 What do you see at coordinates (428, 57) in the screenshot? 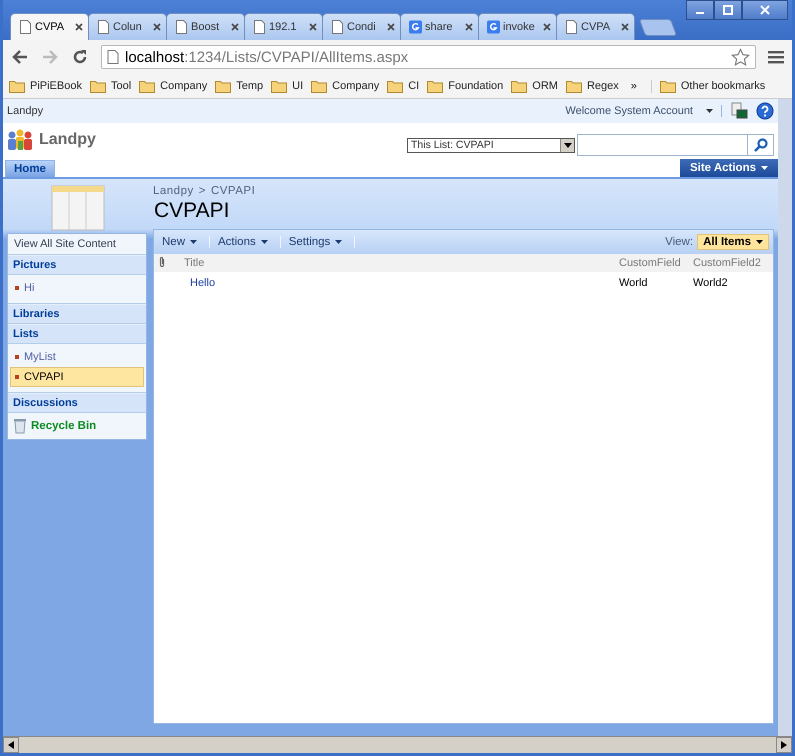
I see `address-bar: localhost:1234/Lists/CVPAPI/AllItems.aspx` at bounding box center [428, 57].